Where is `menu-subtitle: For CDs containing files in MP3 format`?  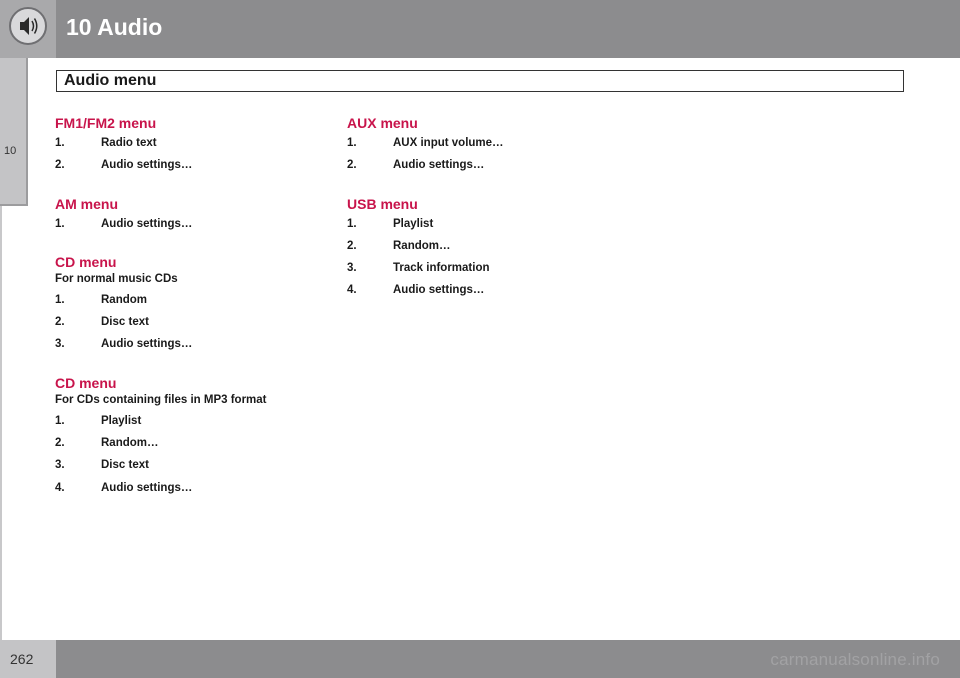 menu-subtitle: For CDs containing files in MP3 format is located at coordinates (161, 399).